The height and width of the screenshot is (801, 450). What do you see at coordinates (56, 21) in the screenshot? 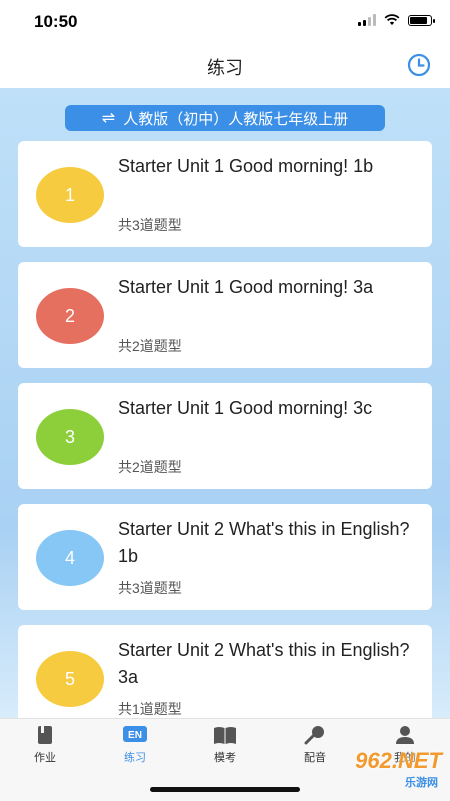
I see `status-time: 10:50` at bounding box center [56, 21].